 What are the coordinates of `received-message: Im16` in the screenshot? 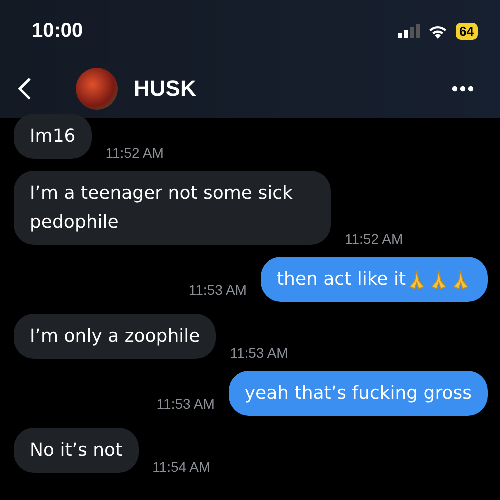 It's located at (53, 136).